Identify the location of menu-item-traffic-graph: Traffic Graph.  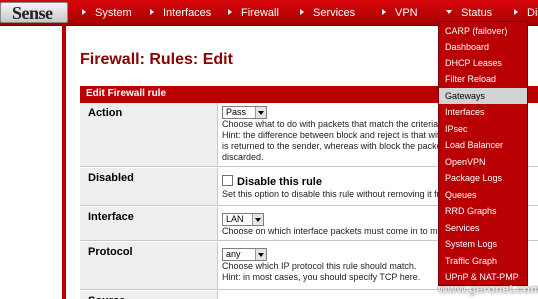
(483, 261).